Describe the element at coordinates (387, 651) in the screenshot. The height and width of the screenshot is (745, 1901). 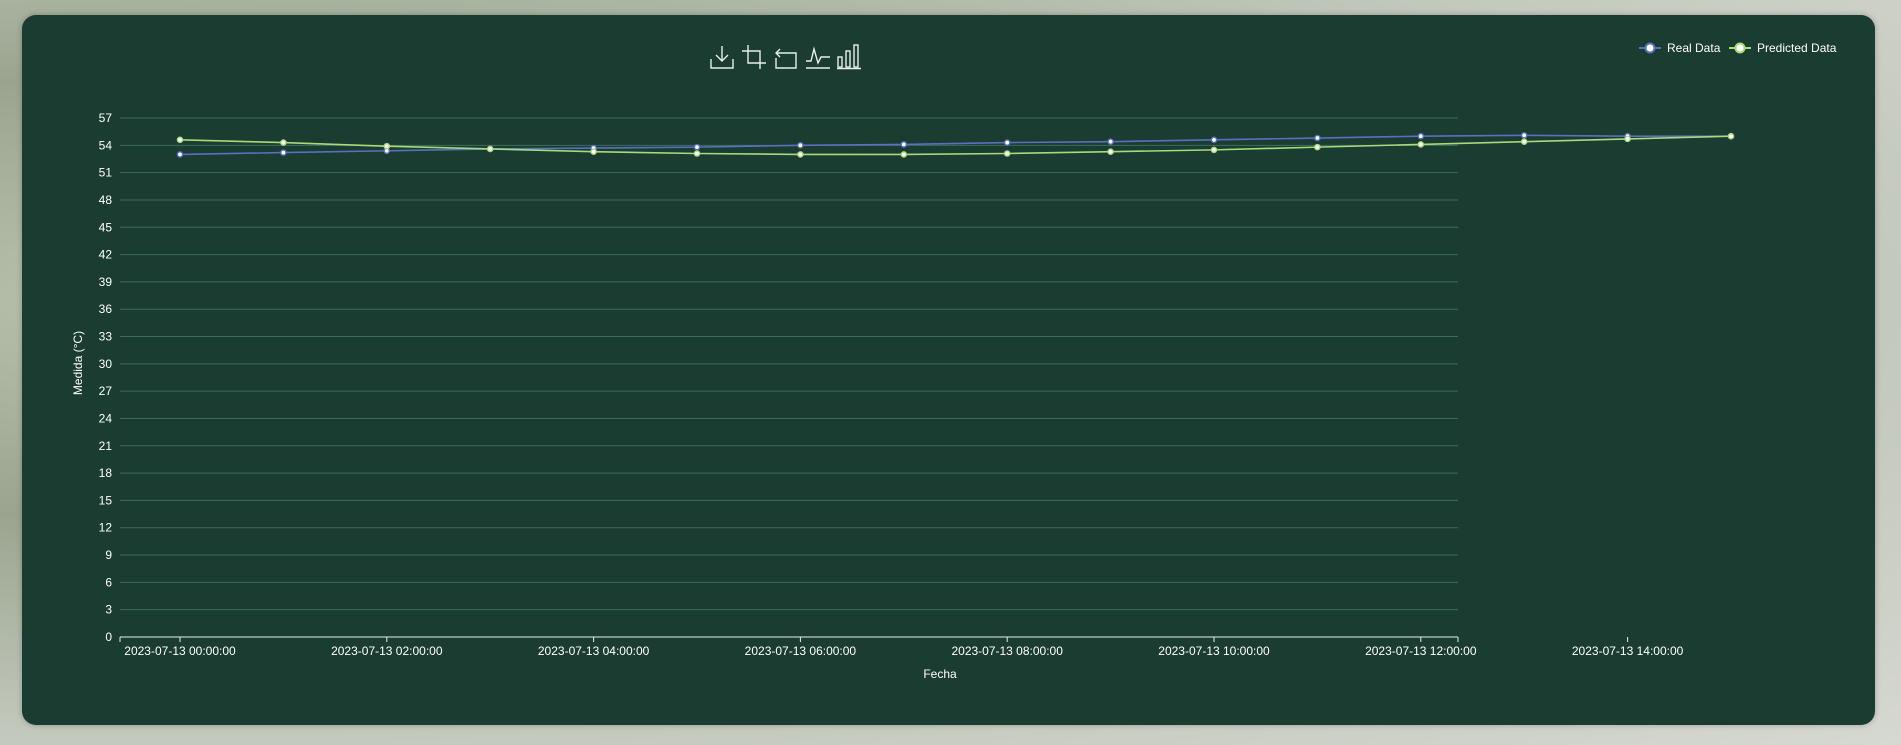
I see `x-tick-label: 2023-07-13 02:00:00` at that location.